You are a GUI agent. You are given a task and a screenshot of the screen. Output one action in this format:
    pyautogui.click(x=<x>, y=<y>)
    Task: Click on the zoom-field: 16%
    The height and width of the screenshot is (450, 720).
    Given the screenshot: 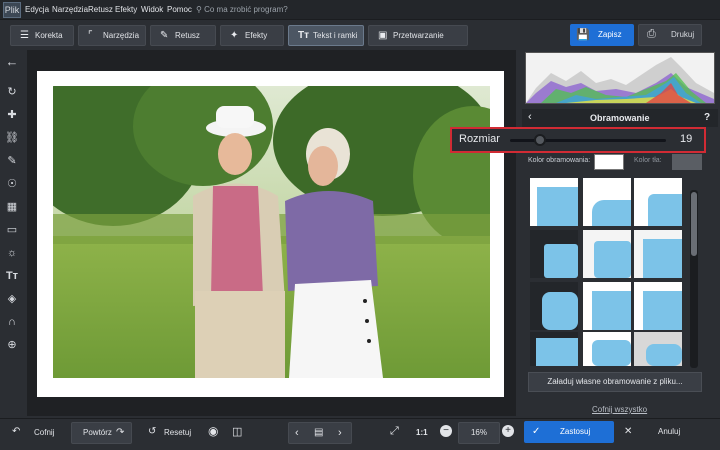 What is the action you would take?
    pyautogui.click(x=479, y=433)
    